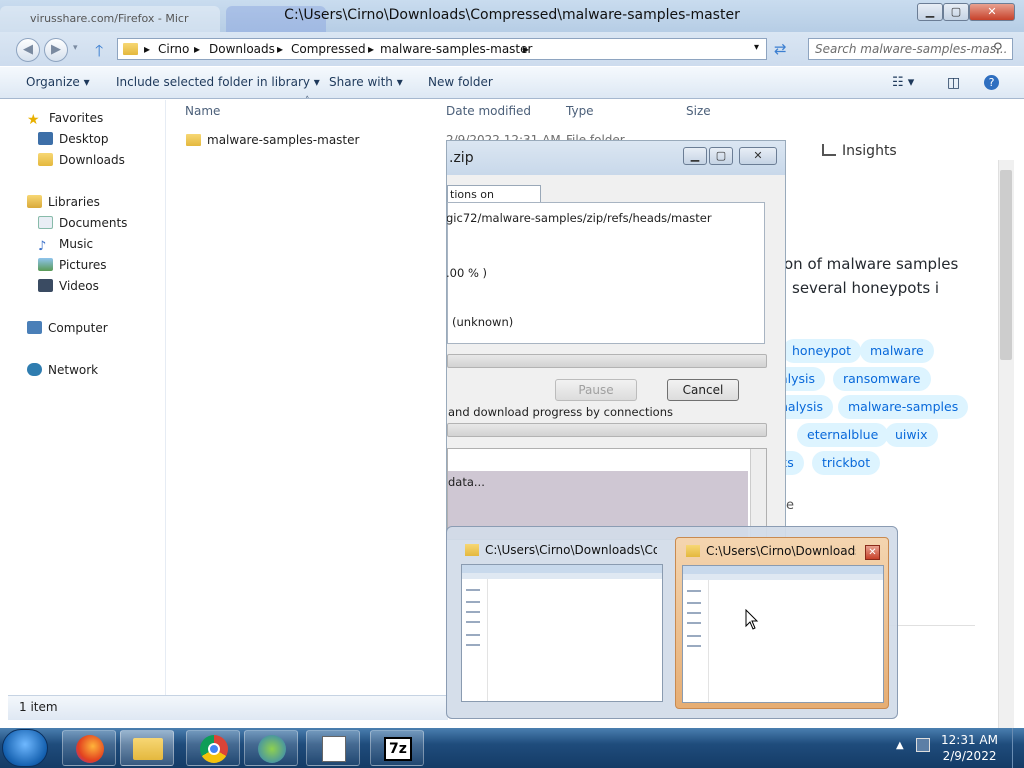 This screenshot has height=768, width=1024. I want to click on show-hidden-icons-button: ▲, so click(900, 745).